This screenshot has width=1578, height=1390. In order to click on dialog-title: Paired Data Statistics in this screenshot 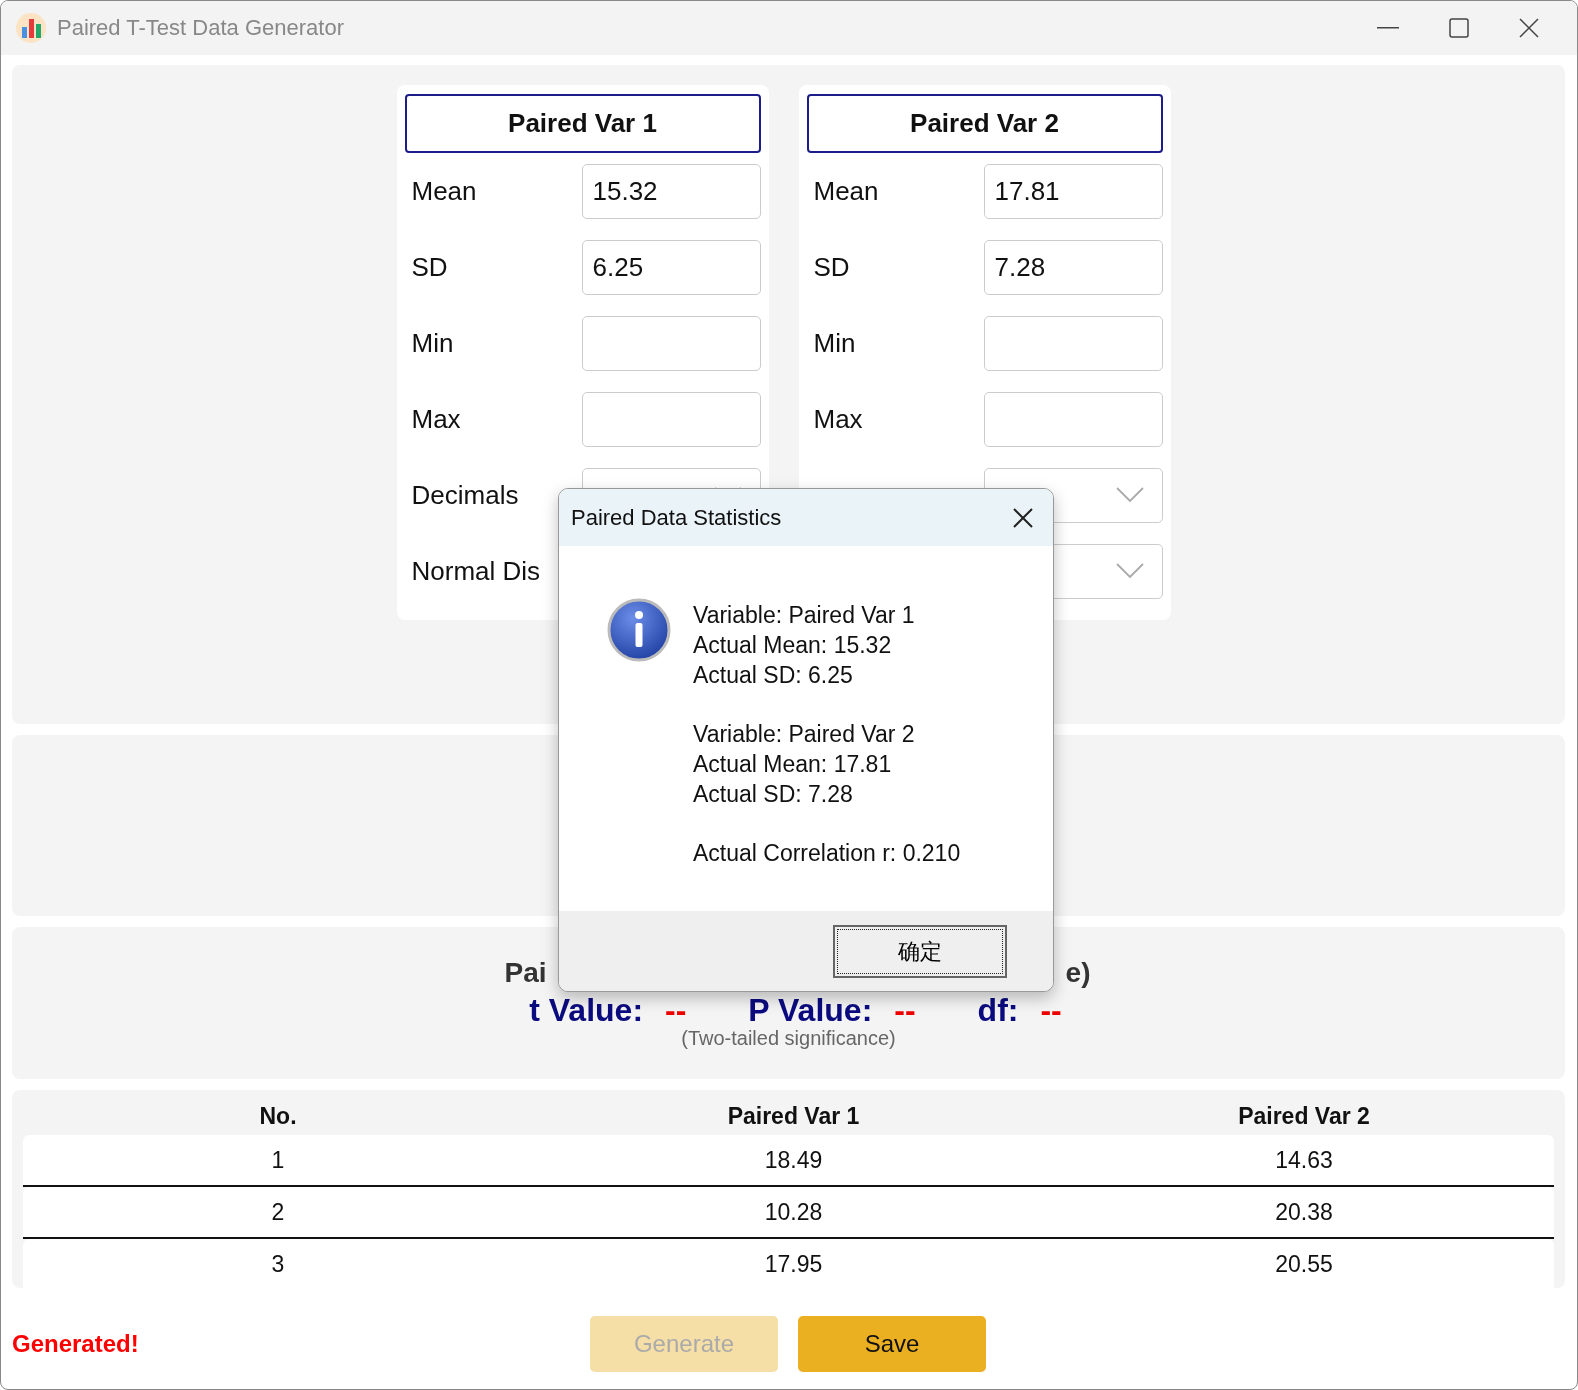, I will do `click(676, 517)`.